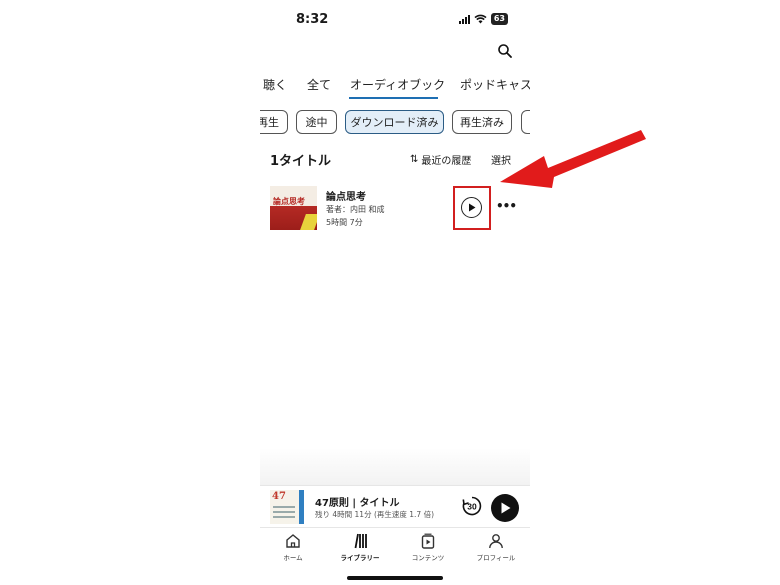 Image resolution: width=780 pixels, height=585 pixels. I want to click on tab-all: 全て, so click(319, 84).